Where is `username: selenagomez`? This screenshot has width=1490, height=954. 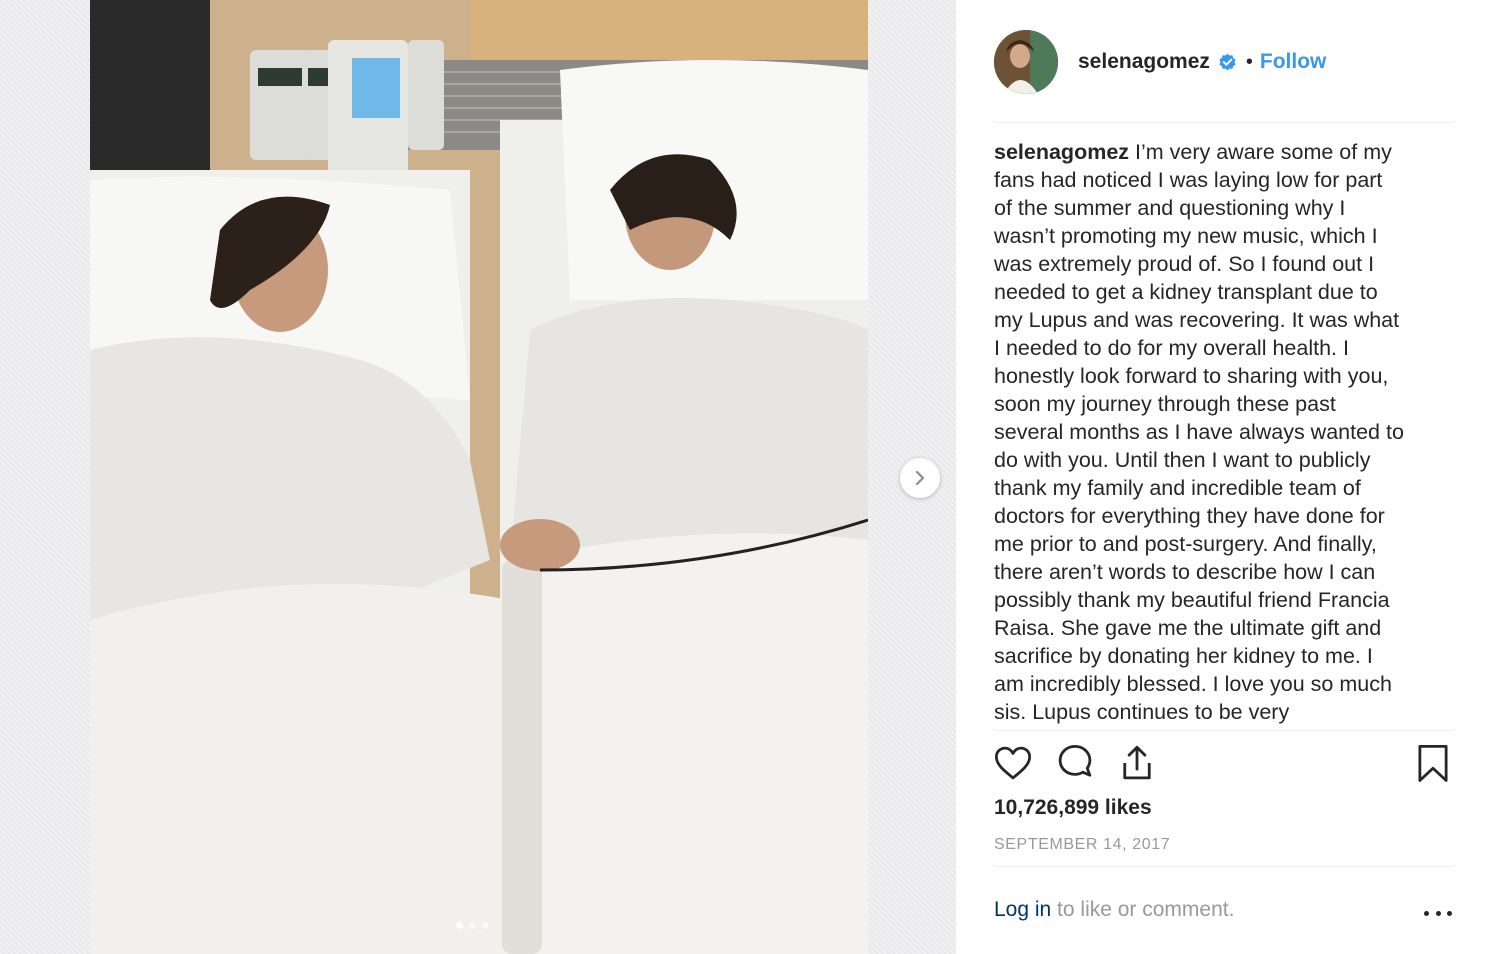 username: selenagomez is located at coordinates (1144, 62).